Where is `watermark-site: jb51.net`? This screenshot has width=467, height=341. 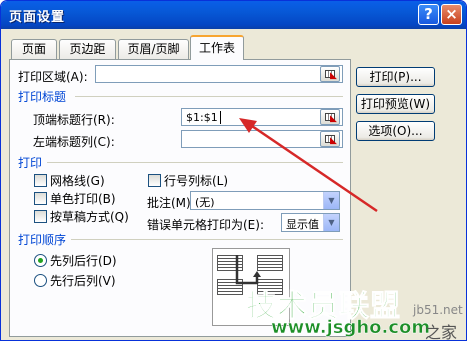 watermark-site: jb51.net is located at coordinates (438, 310).